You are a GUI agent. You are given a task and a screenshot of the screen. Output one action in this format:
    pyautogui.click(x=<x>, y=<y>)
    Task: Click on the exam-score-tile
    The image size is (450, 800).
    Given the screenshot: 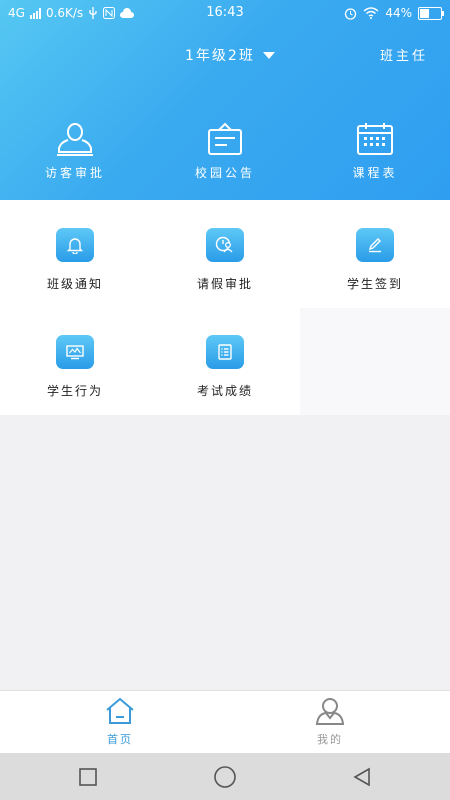 What is the action you would take?
    pyautogui.click(x=225, y=352)
    